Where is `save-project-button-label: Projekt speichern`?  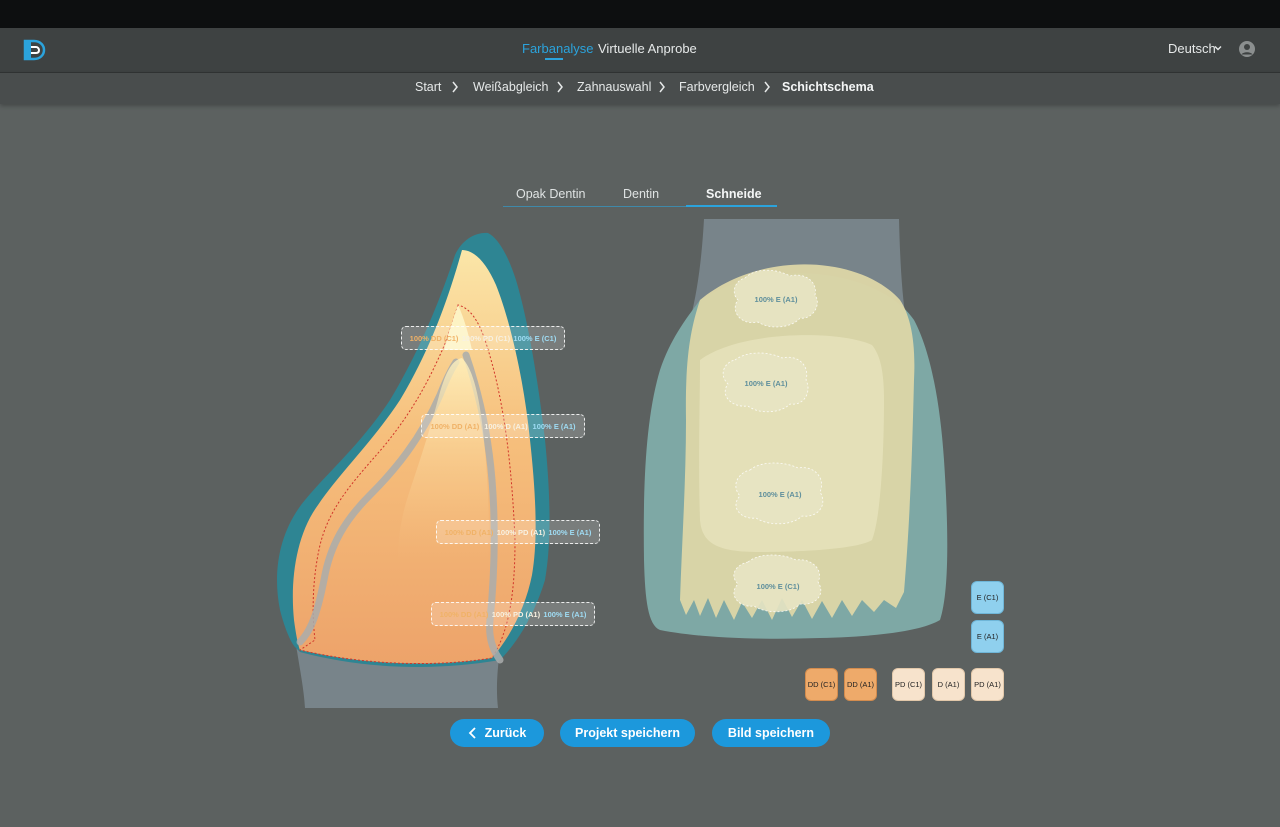
save-project-button-label: Projekt speichern is located at coordinates (627, 733).